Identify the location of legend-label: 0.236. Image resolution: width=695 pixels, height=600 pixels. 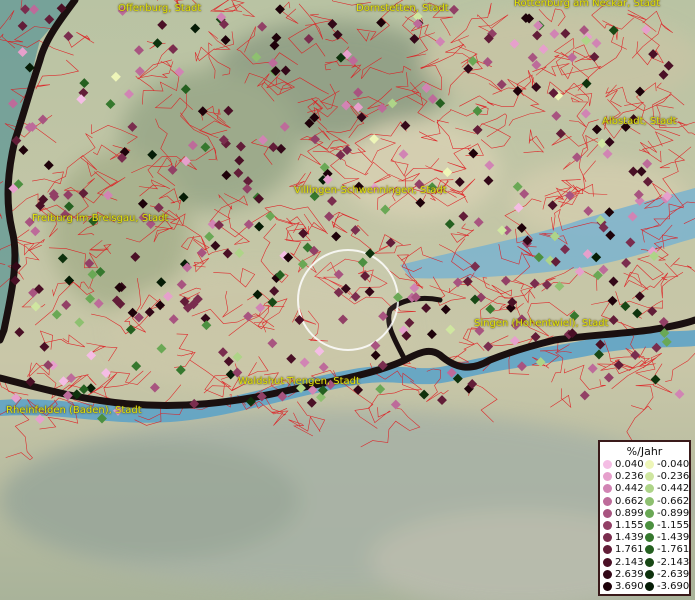
(629, 477).